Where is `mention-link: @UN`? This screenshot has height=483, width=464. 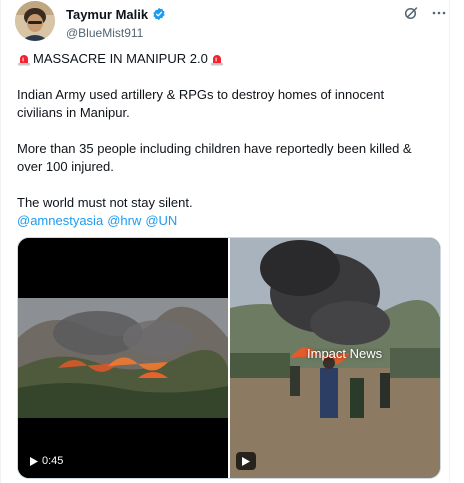 mention-link: @UN is located at coordinates (161, 220).